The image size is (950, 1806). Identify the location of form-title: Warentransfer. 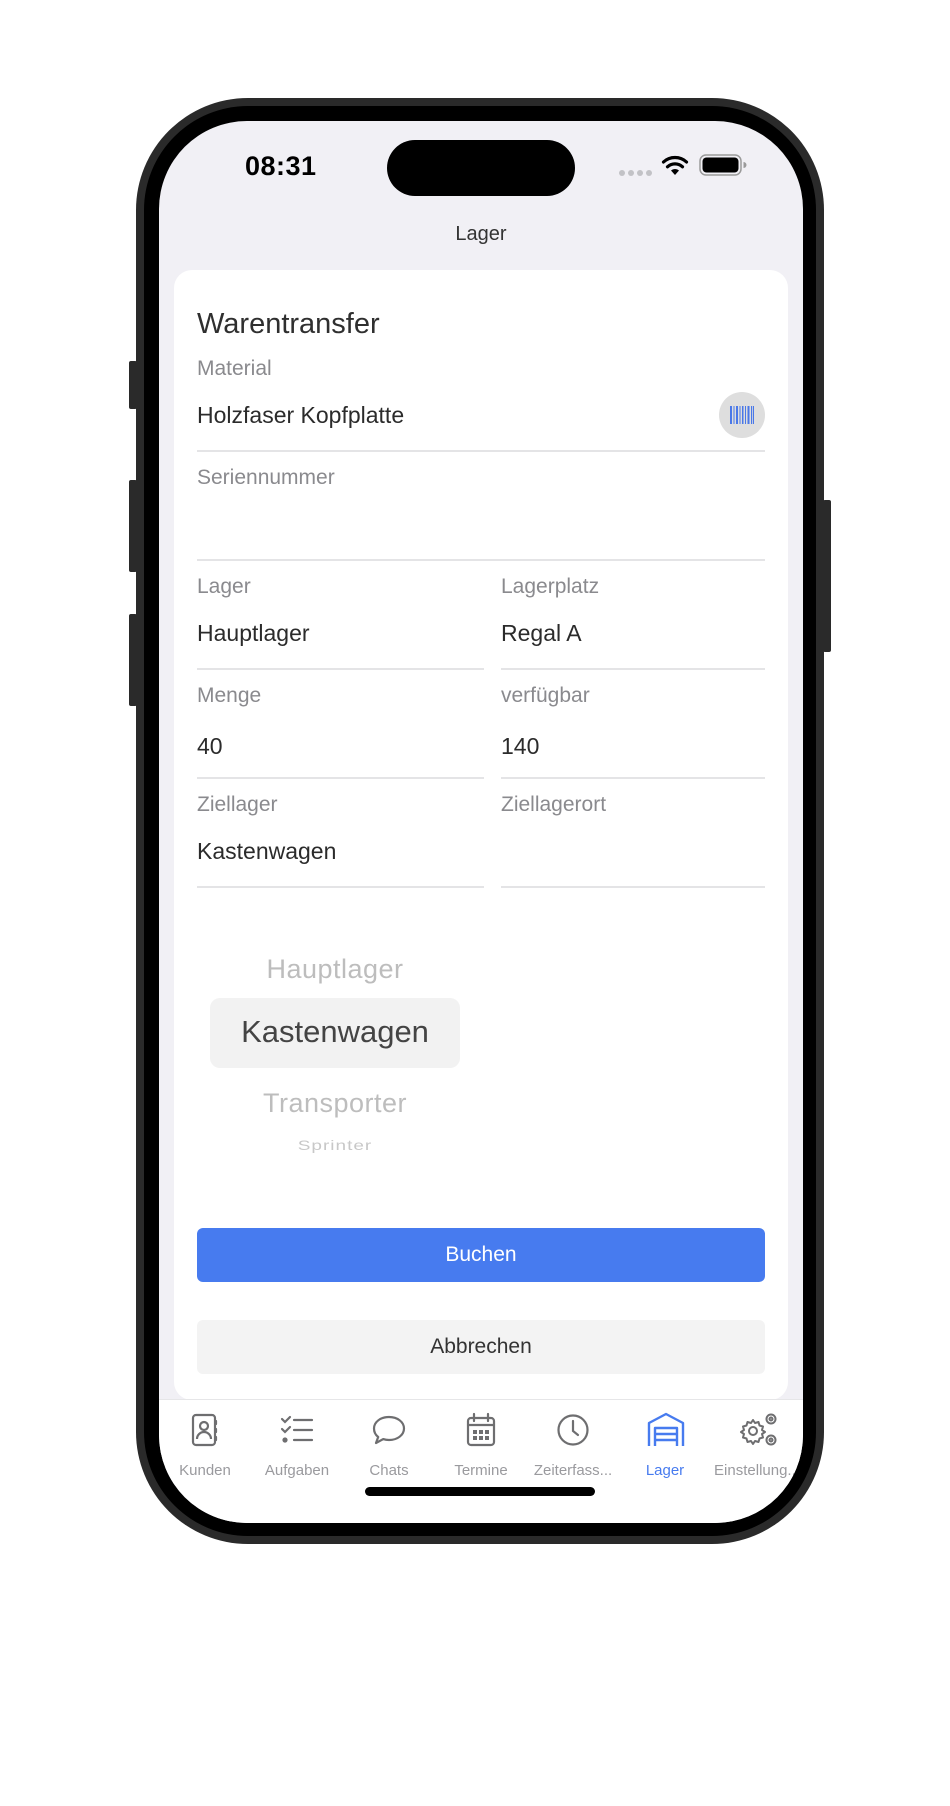
(288, 324).